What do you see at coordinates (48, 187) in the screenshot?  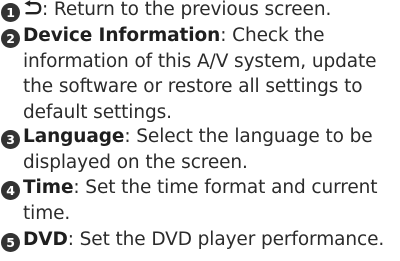 I see `item-term: Time` at bounding box center [48, 187].